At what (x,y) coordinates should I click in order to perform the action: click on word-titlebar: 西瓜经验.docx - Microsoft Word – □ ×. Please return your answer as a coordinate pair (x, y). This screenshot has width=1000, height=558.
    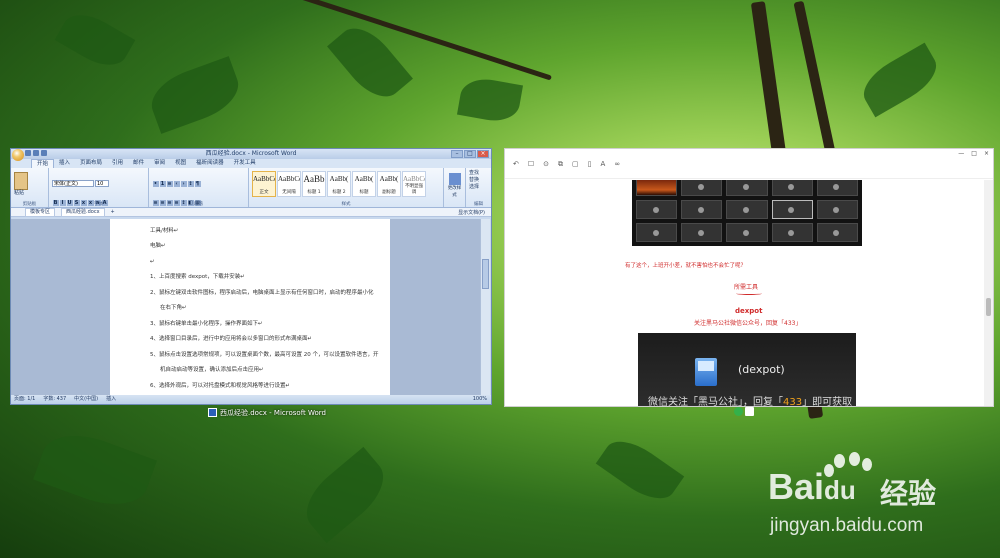
    Looking at the image, I should click on (251, 155).